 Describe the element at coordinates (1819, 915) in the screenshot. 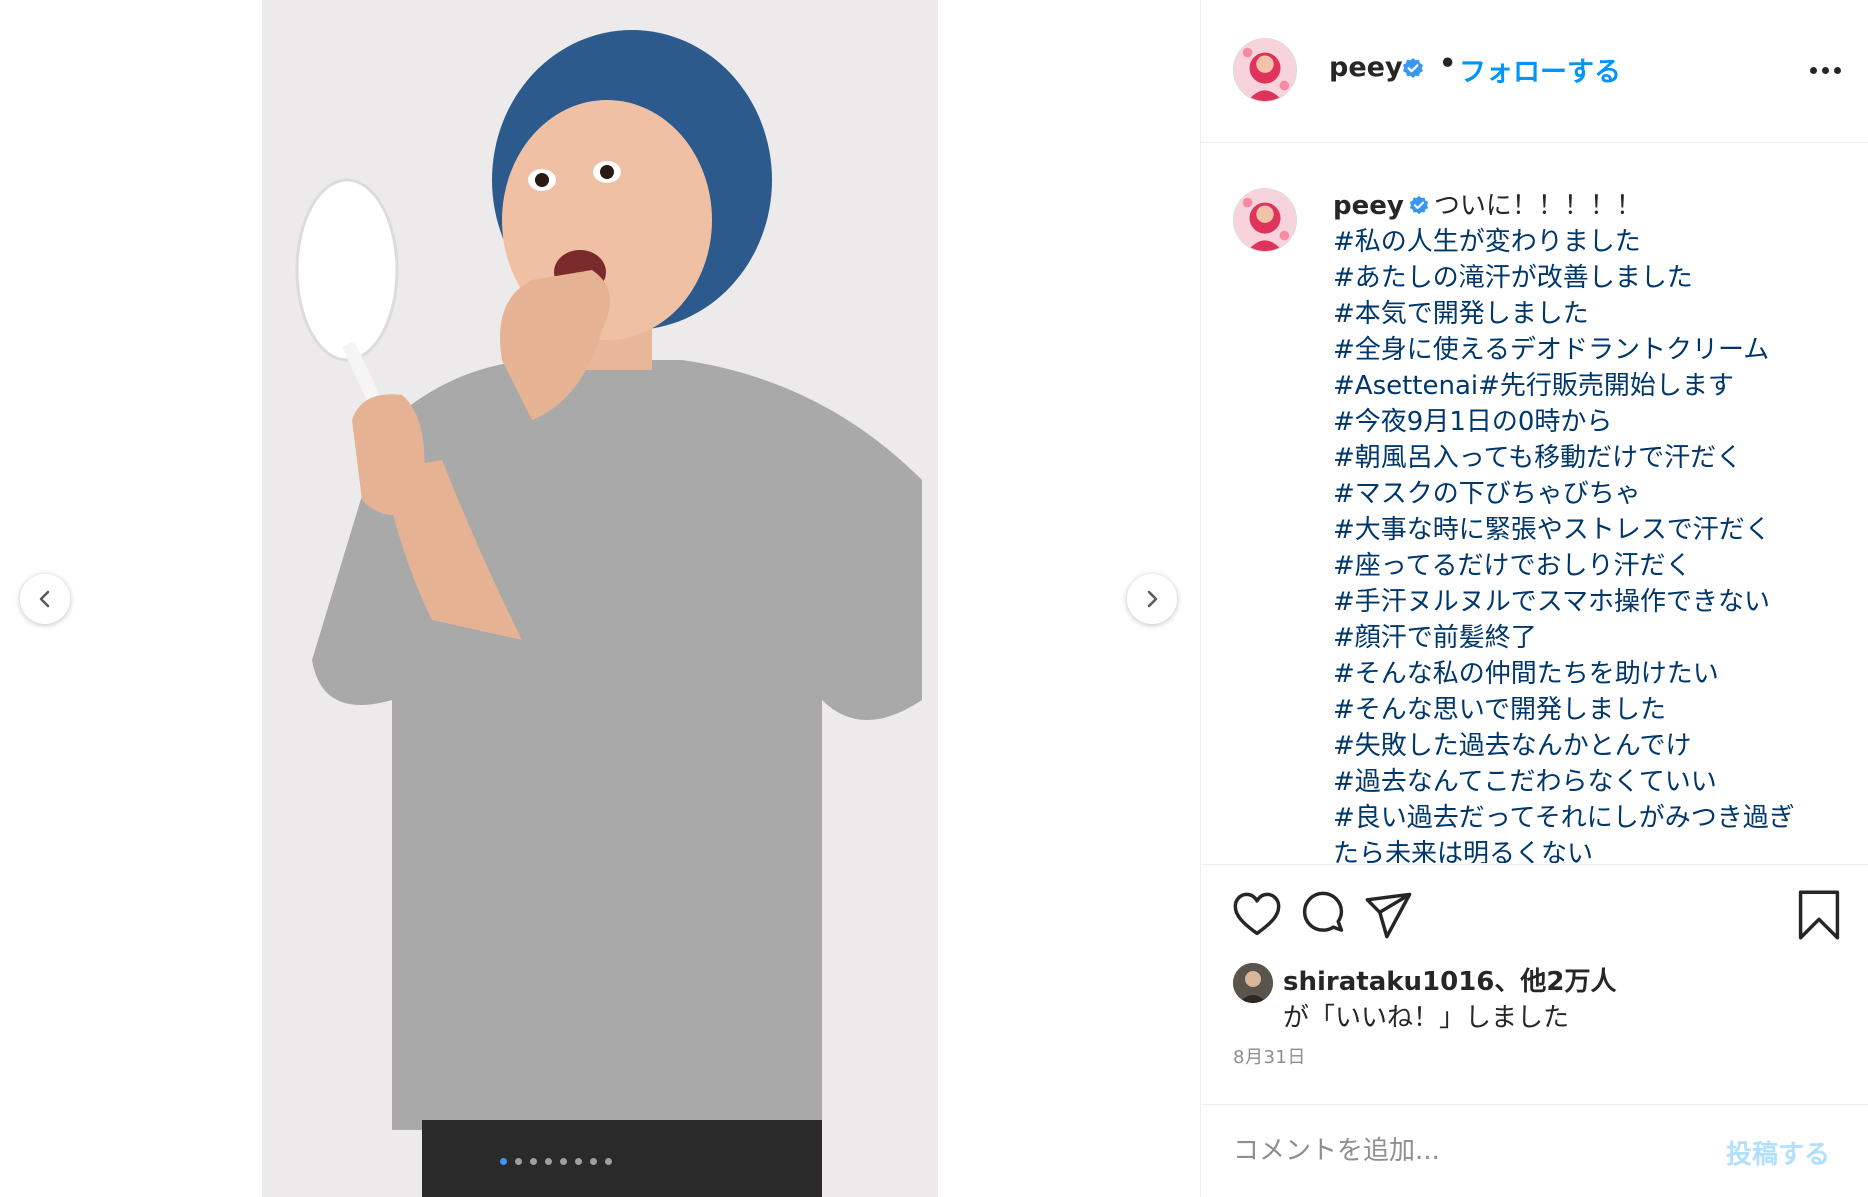

I see `bookmark-icon` at that location.